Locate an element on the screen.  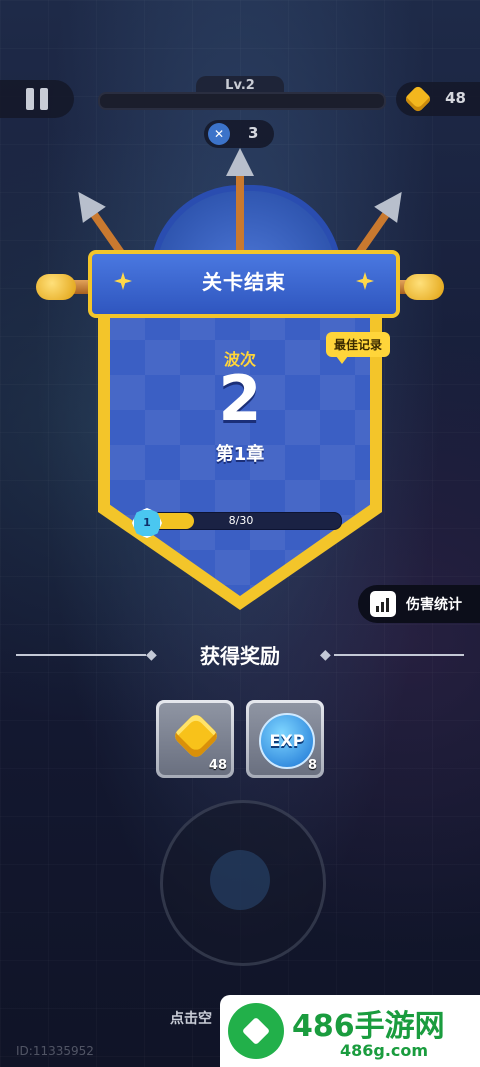
wave-value: 2 is located at coordinates (240, 398).